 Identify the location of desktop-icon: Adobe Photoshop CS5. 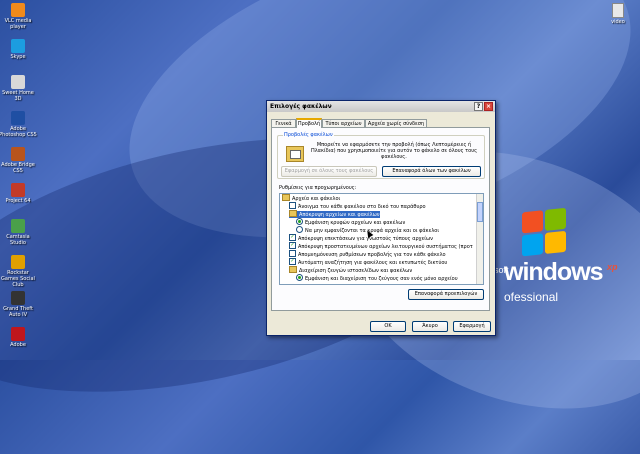
(19, 124).